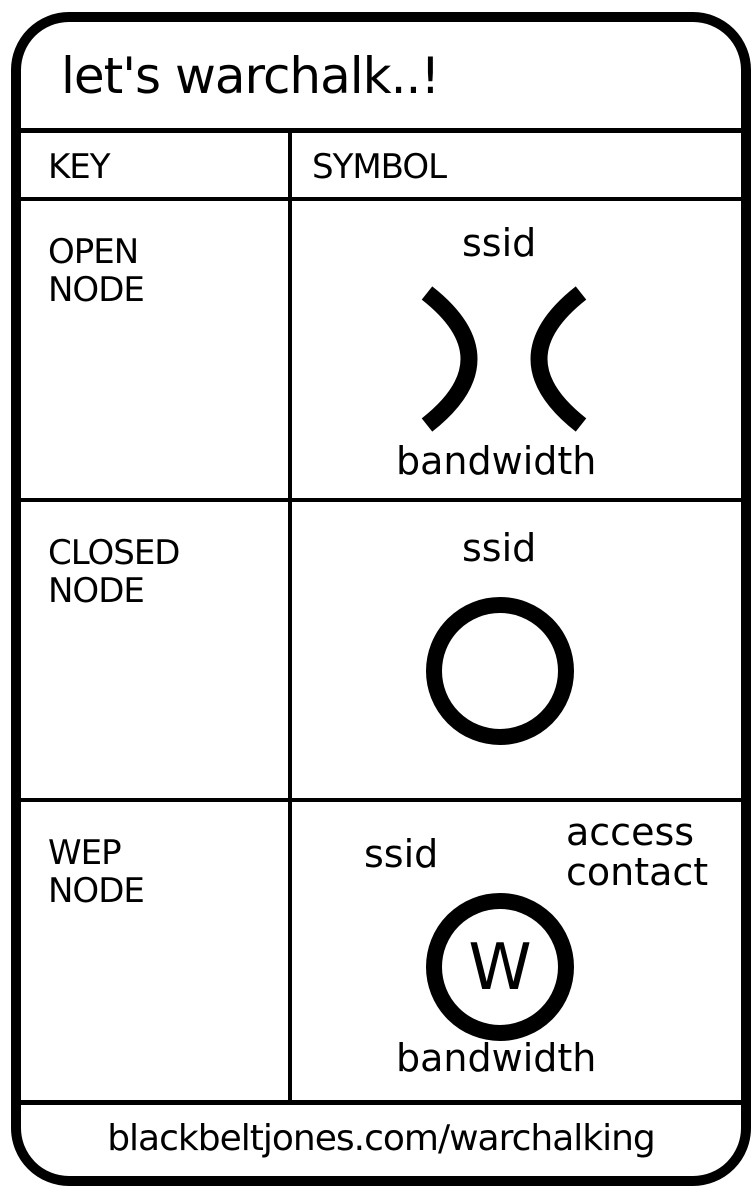  I want to click on access-contact-label-line1: access, so click(630, 832).